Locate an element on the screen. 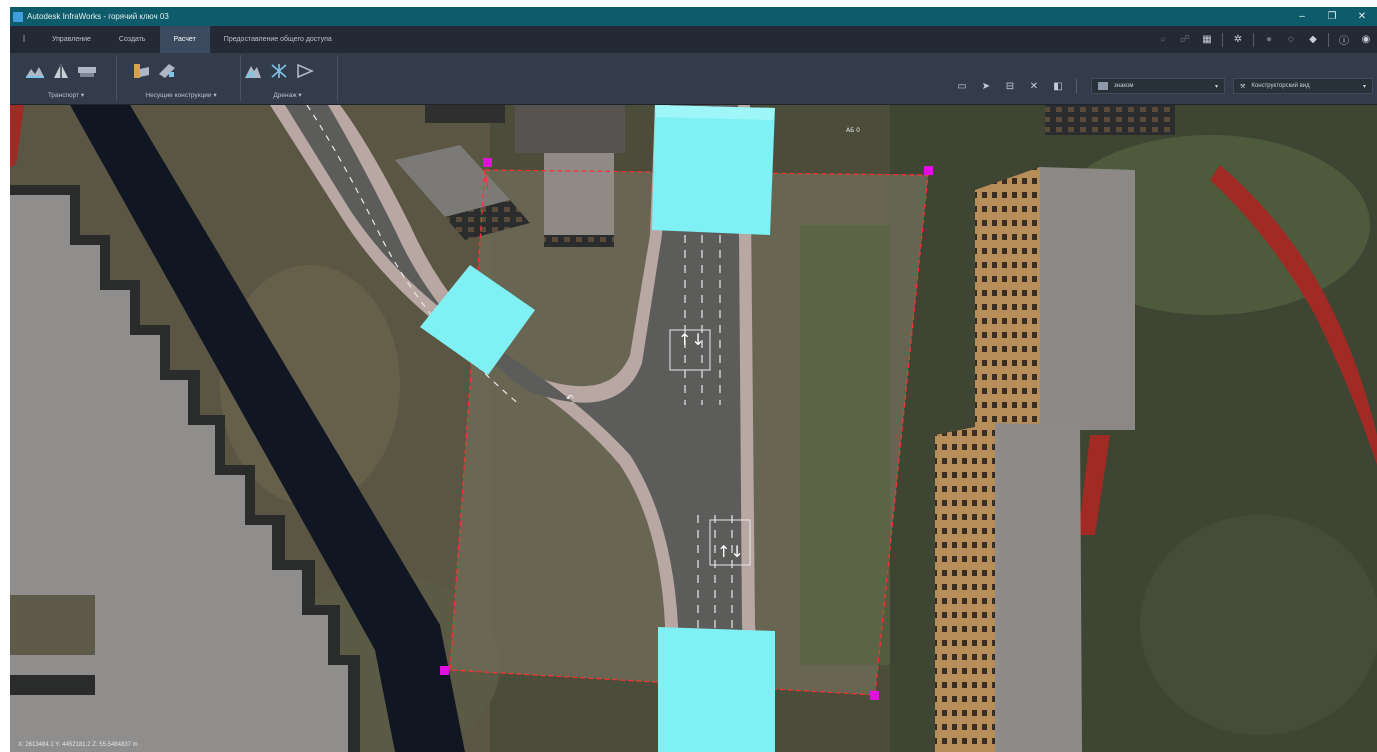  bridge-icon is located at coordinates (141, 71).